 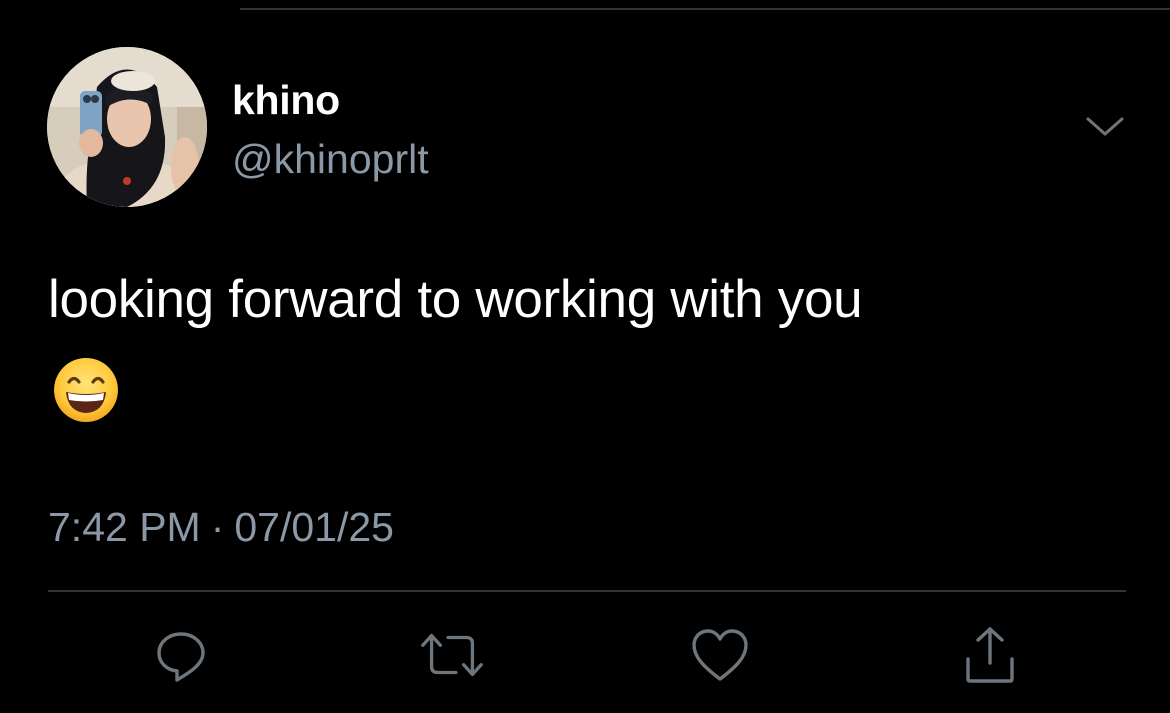 I want to click on profile-photo, so click(x=127, y=127).